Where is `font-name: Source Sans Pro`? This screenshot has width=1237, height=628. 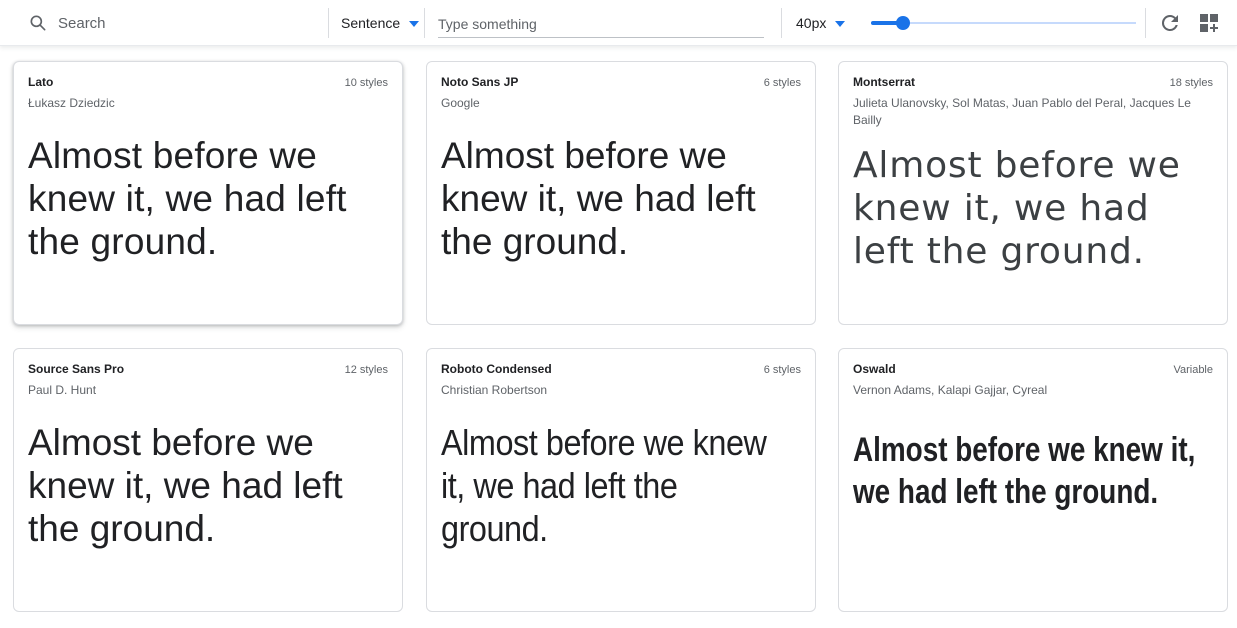 font-name: Source Sans Pro is located at coordinates (76, 369).